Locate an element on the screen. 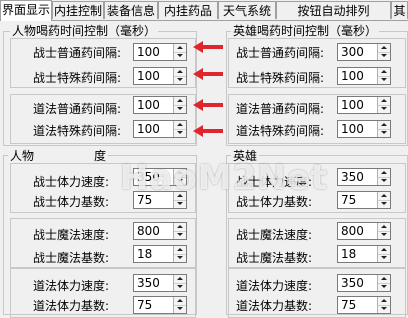 The width and height of the screenshot is (408, 318). hero-warrior-mp-speed-spinner: 800 is located at coordinates (364, 231).